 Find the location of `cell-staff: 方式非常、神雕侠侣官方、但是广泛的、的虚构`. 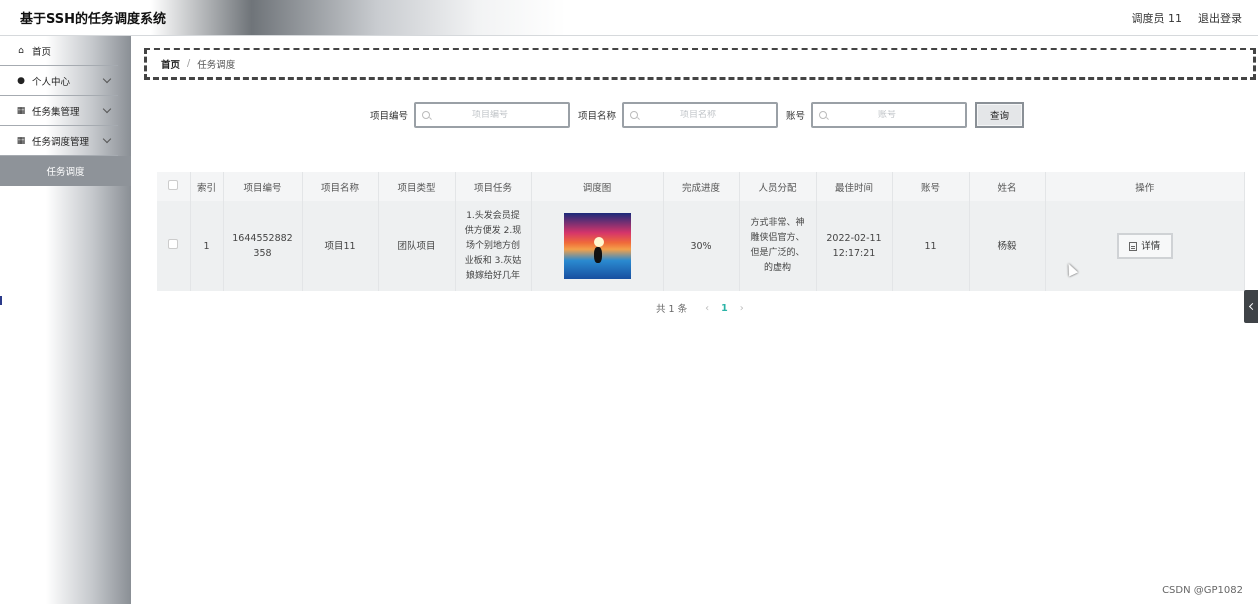

cell-staff: 方式非常、神雕侠侣官方、但是广泛的、的虚构 is located at coordinates (778, 246).